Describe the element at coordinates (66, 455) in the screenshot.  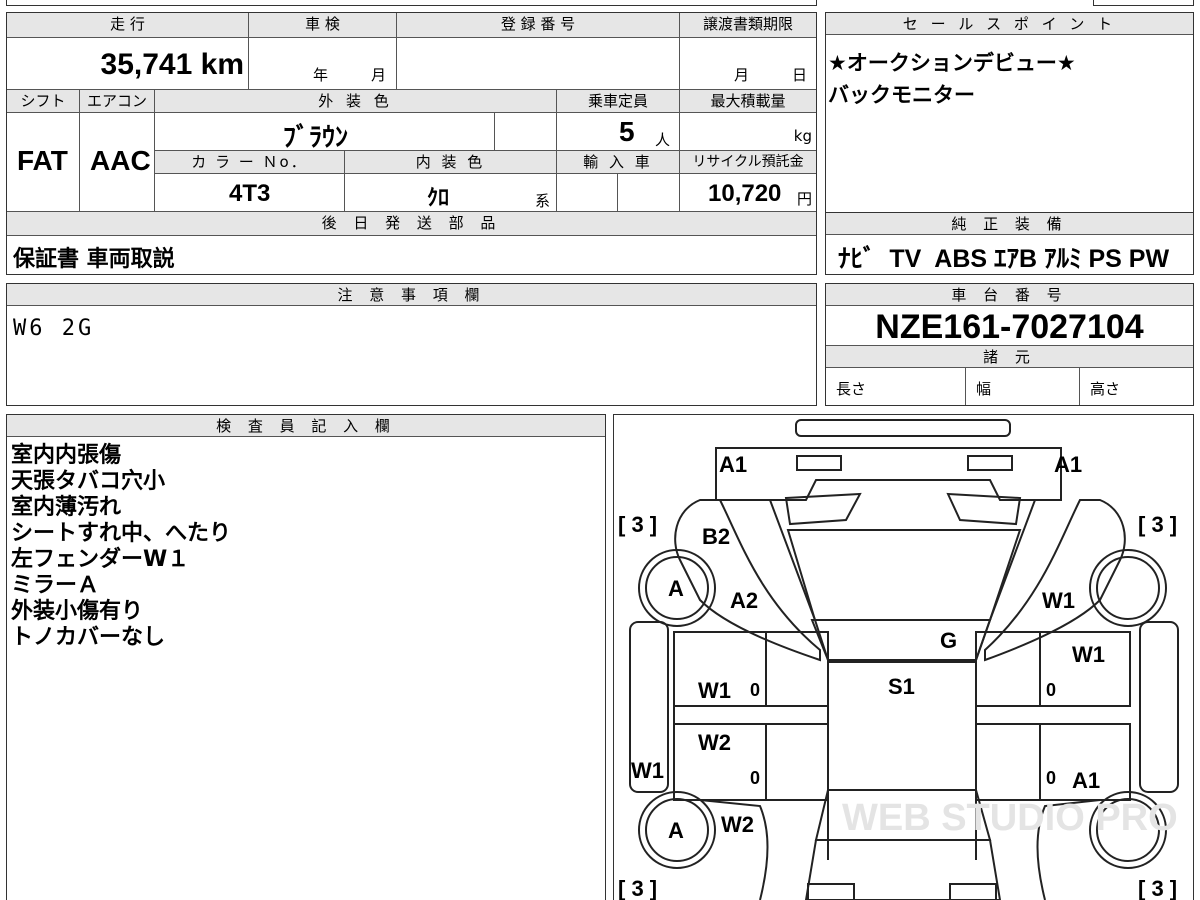
I see `inspector-line: 室内内張傷` at that location.